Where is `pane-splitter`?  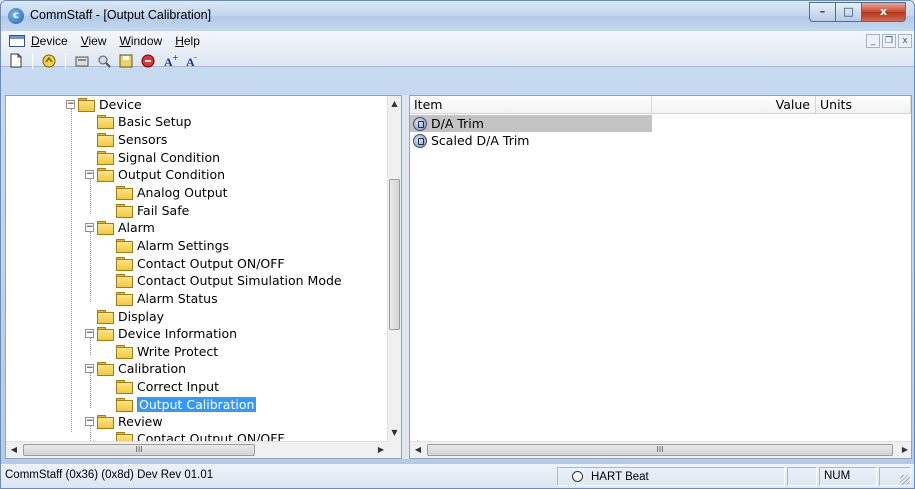
pane-splitter is located at coordinates (405, 277).